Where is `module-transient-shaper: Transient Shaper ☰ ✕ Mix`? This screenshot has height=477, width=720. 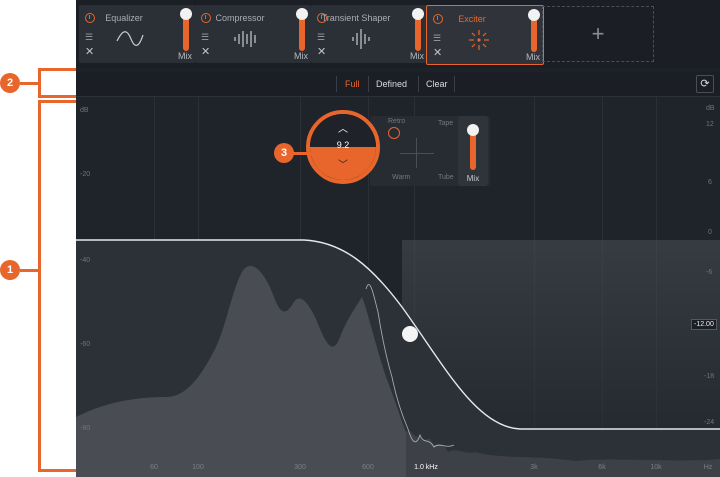
module-transient-shaper: Transient Shaper ☰ ✕ Mix is located at coordinates (369, 34).